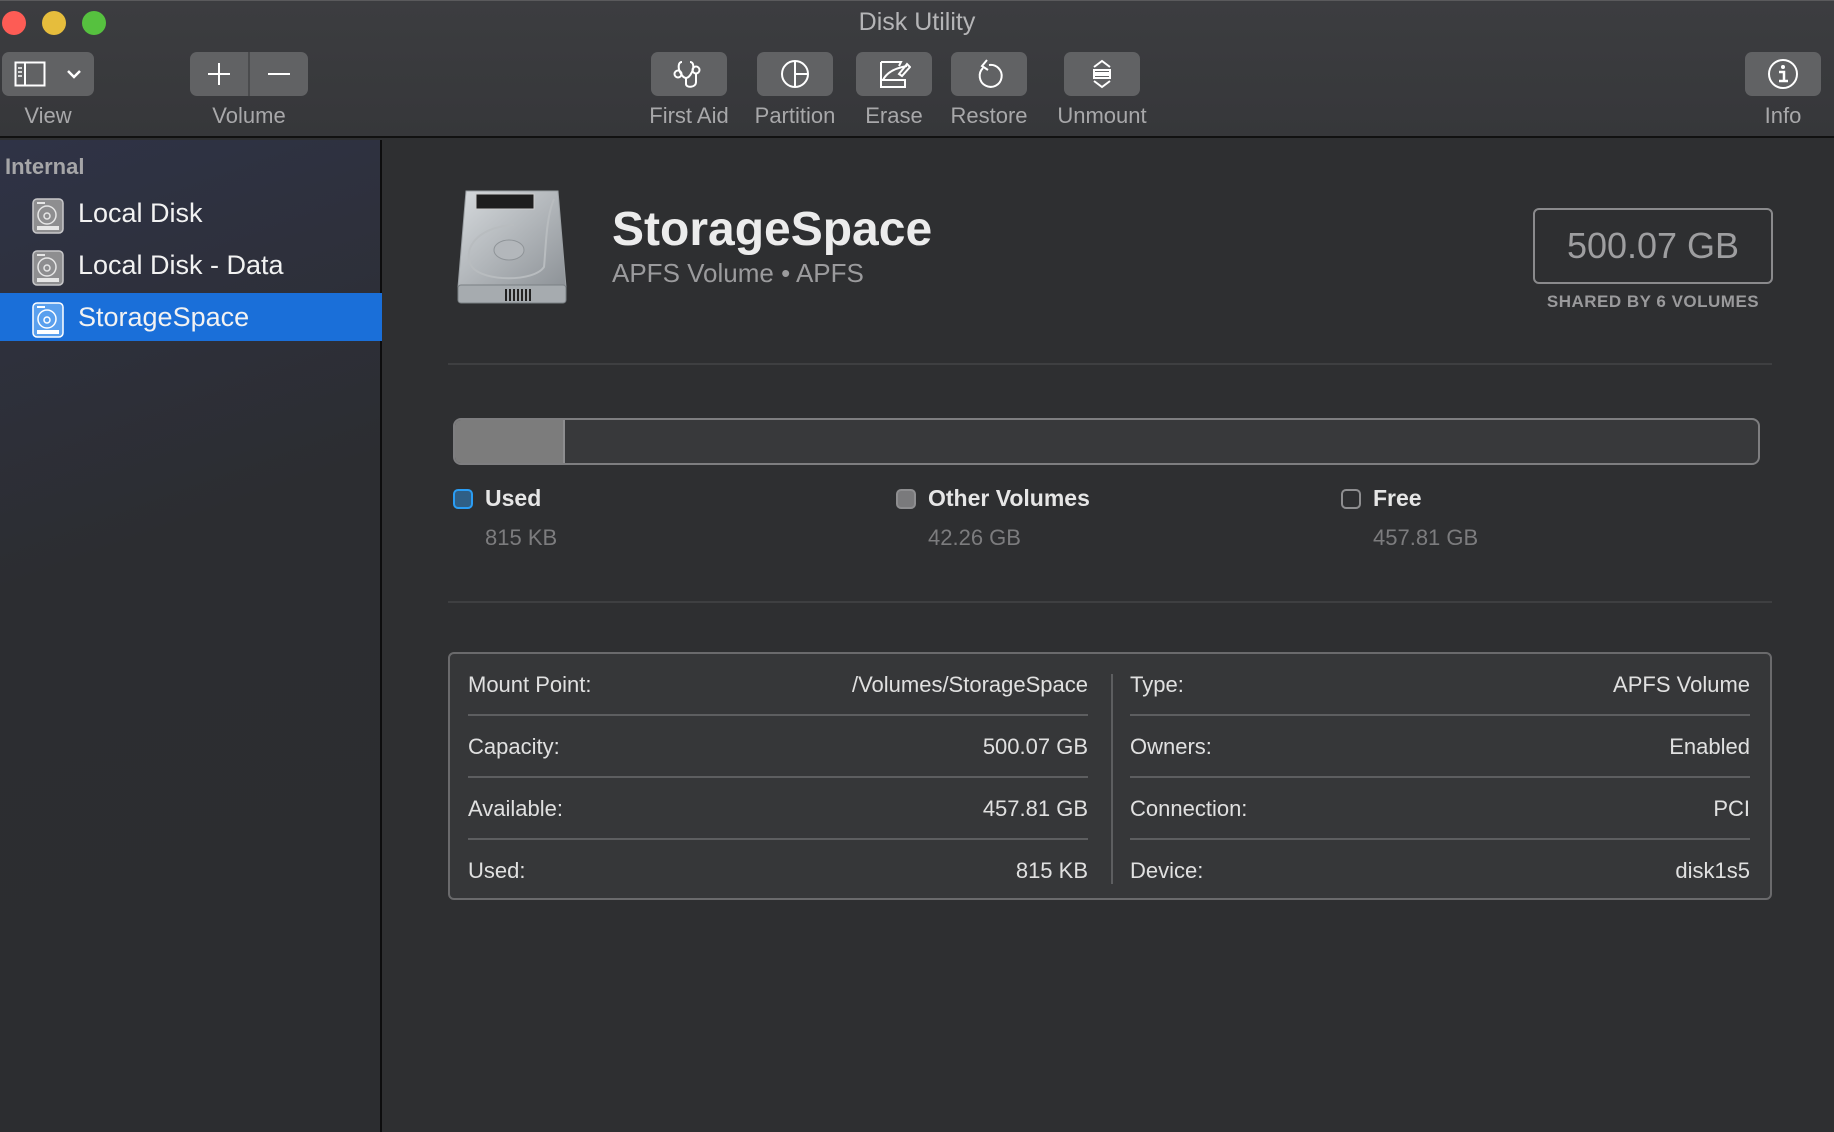 The height and width of the screenshot is (1132, 1834). I want to click on restore-button, so click(989, 74).